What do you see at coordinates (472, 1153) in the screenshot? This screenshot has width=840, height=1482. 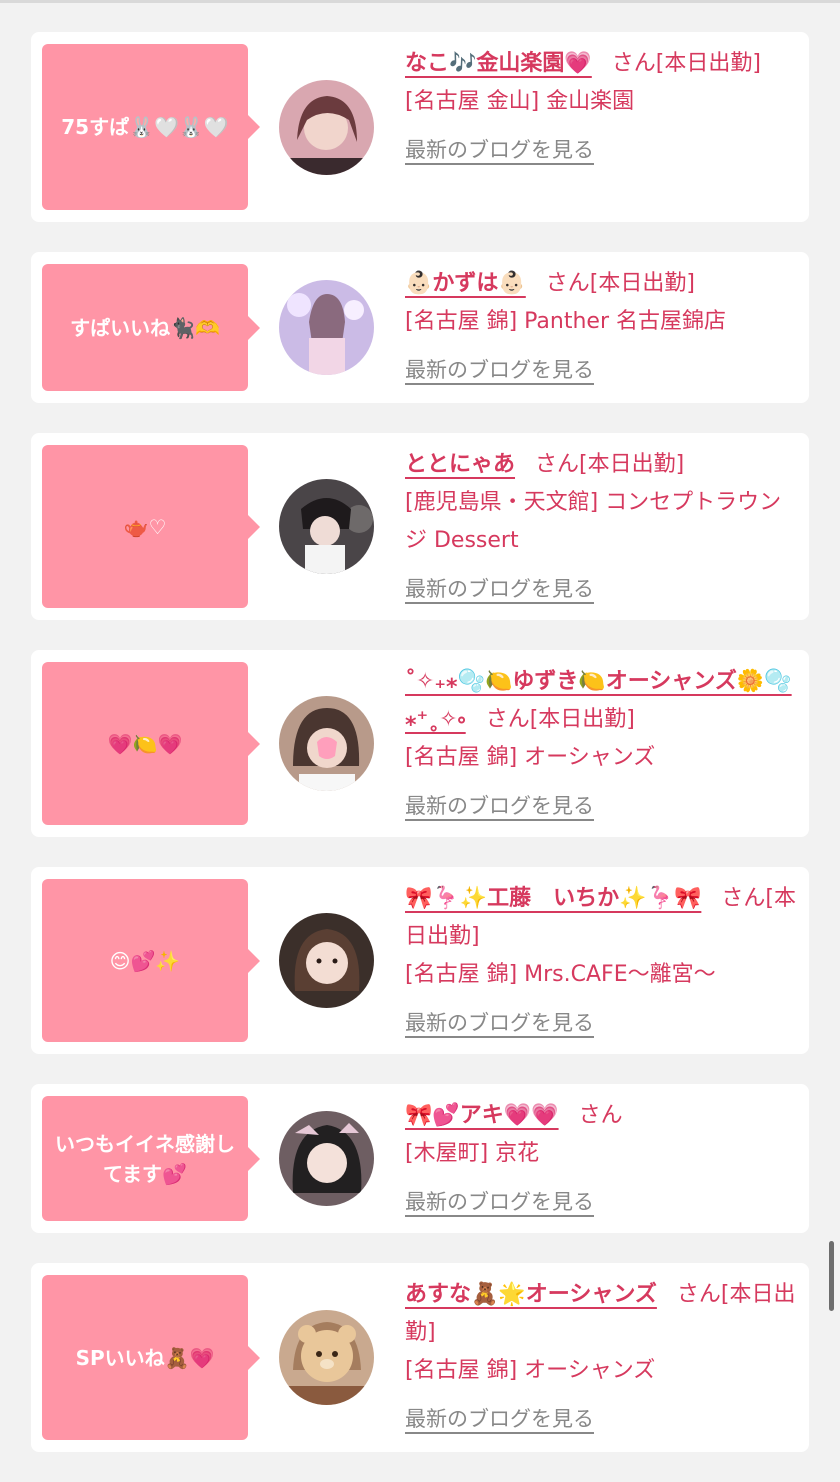 I see `shop-label: [木屋町] 京花` at bounding box center [472, 1153].